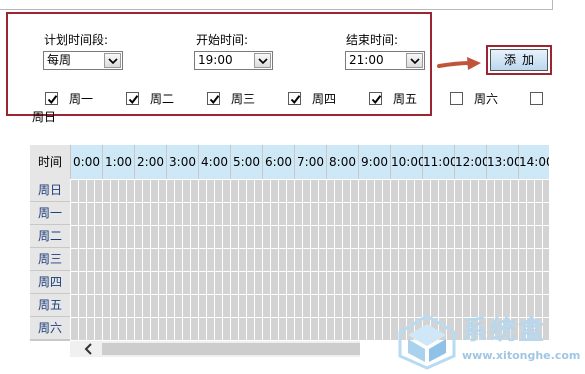 Image resolution: width=585 pixels, height=374 pixels. I want to click on watermark: 系统盒 www.xitonghe.com, so click(488, 342).